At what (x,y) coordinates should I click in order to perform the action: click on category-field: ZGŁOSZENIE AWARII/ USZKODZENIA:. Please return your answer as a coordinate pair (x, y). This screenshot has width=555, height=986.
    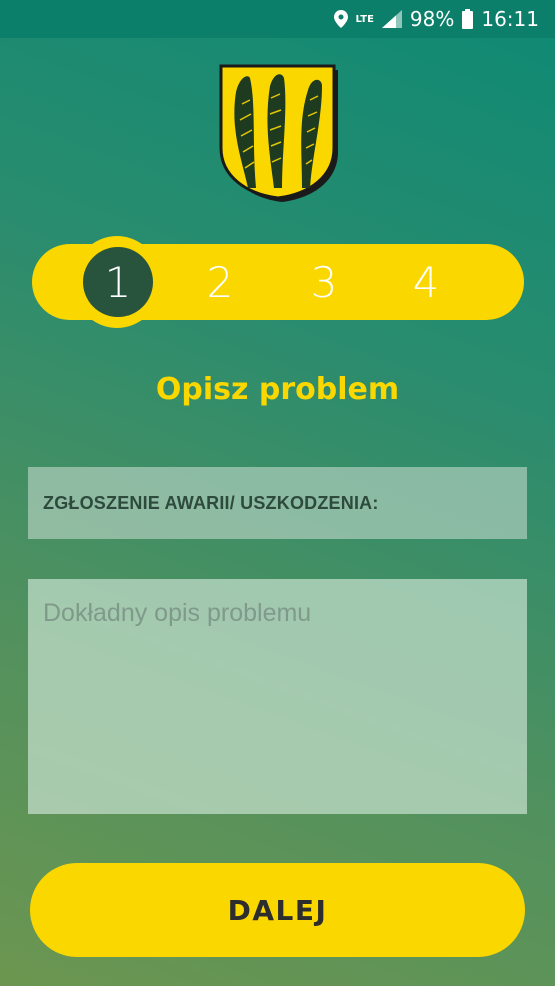
    Looking at the image, I should click on (277, 503).